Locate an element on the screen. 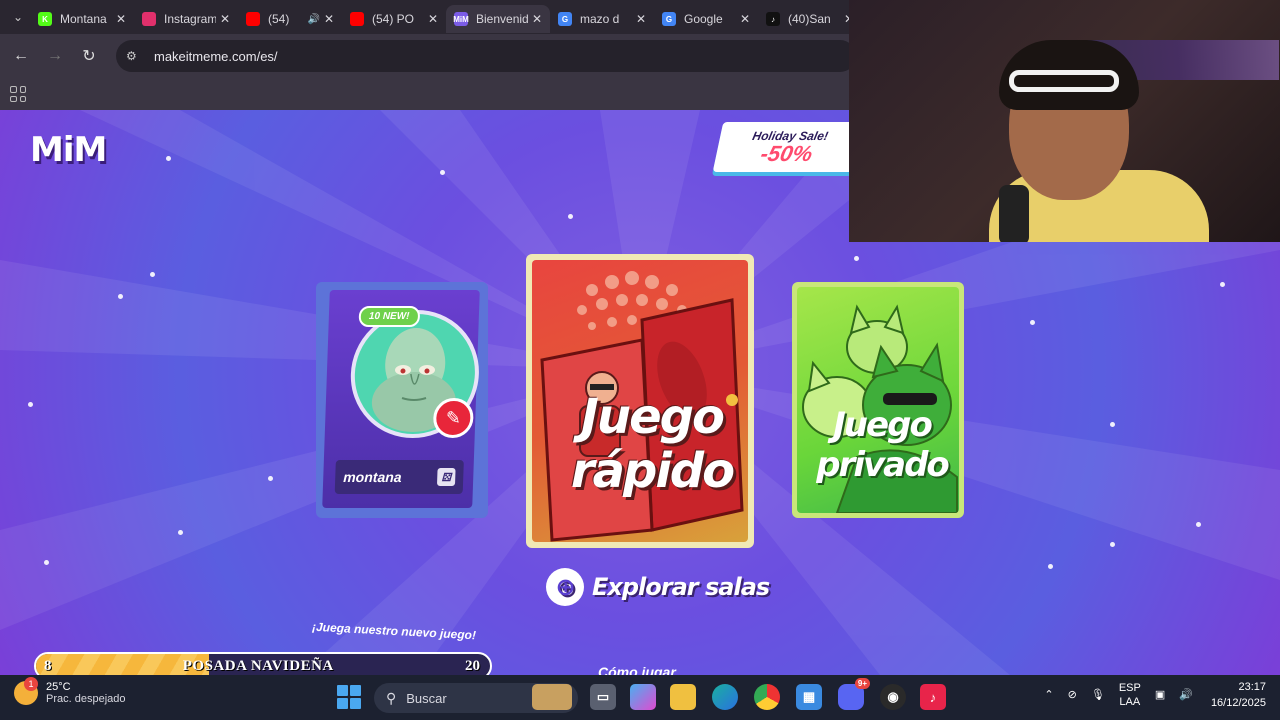  reload-icon: ↻ is located at coordinates (89, 56).